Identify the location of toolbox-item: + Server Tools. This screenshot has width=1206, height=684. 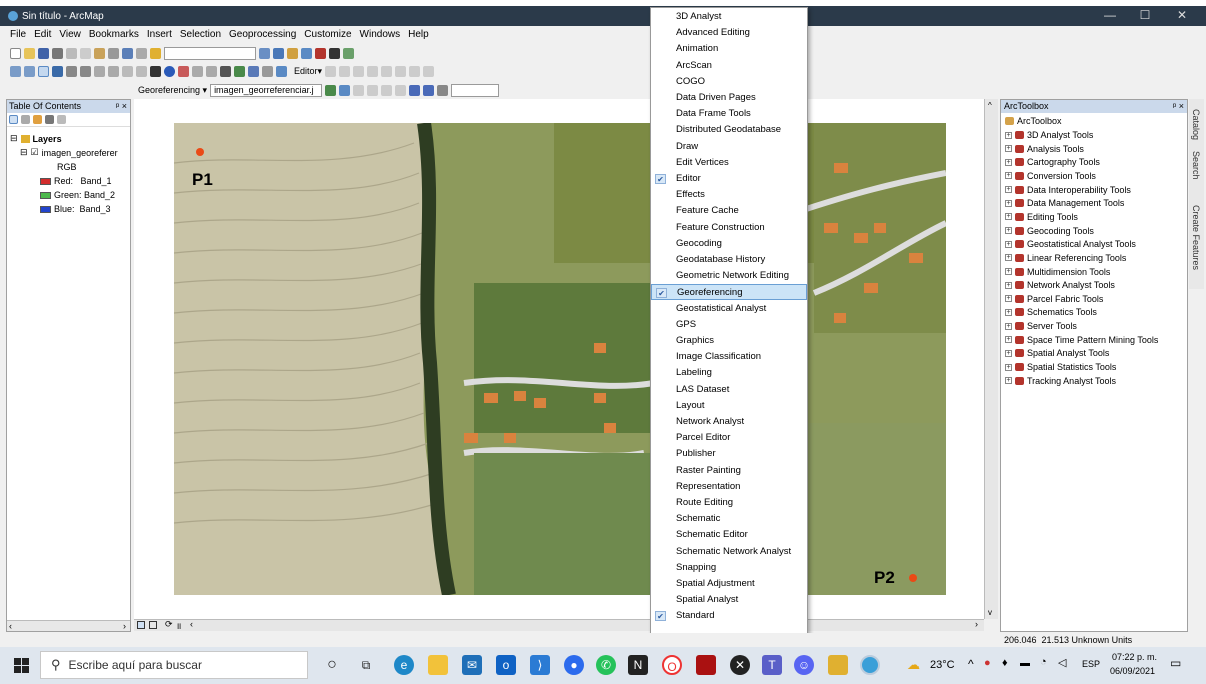
(1041, 326).